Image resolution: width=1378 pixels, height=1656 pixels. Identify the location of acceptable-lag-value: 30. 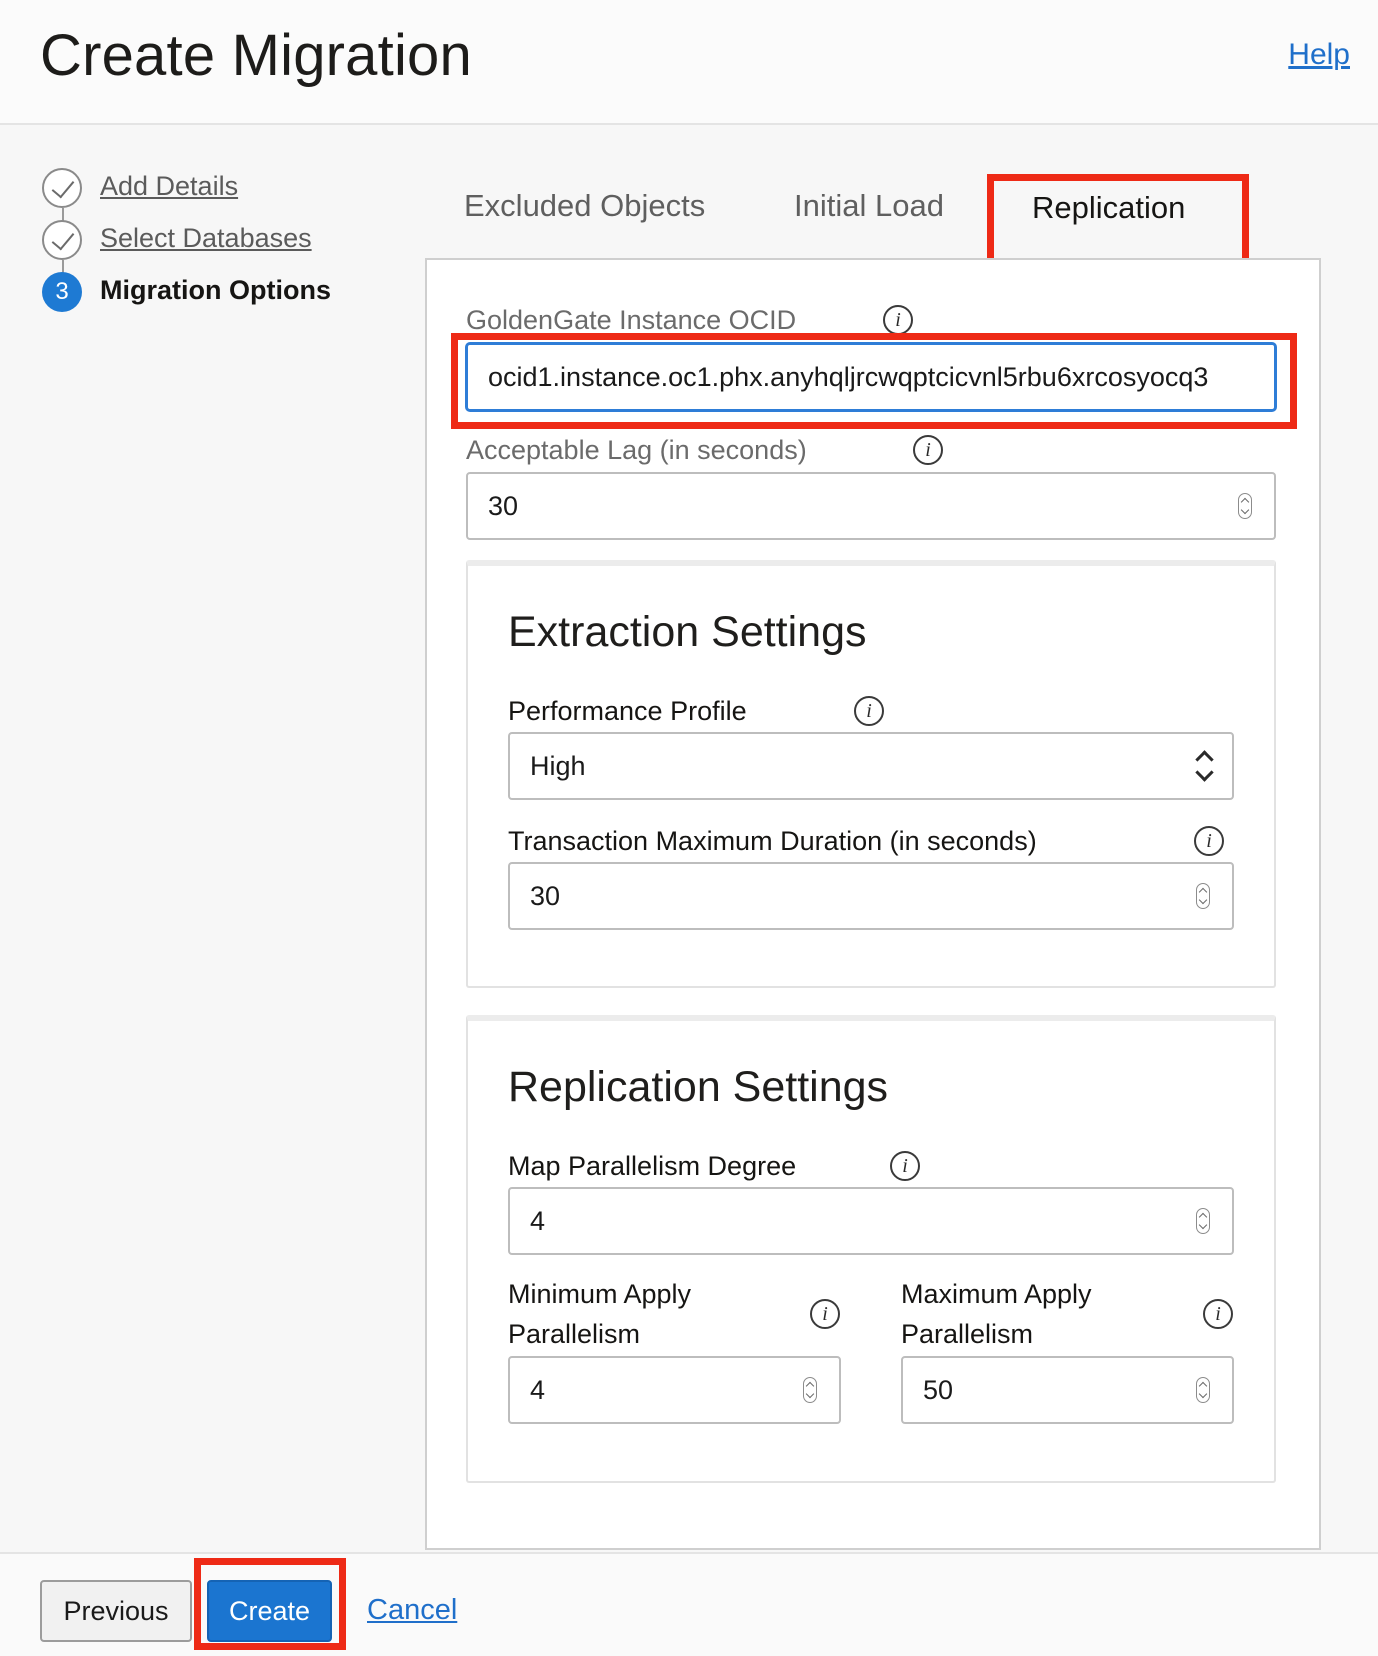
(503, 505).